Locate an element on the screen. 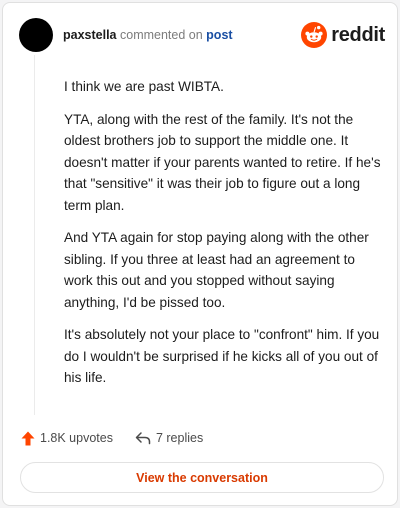 Image resolution: width=400 pixels, height=508 pixels. comment-meta: paxstella commented on post is located at coordinates (148, 35).